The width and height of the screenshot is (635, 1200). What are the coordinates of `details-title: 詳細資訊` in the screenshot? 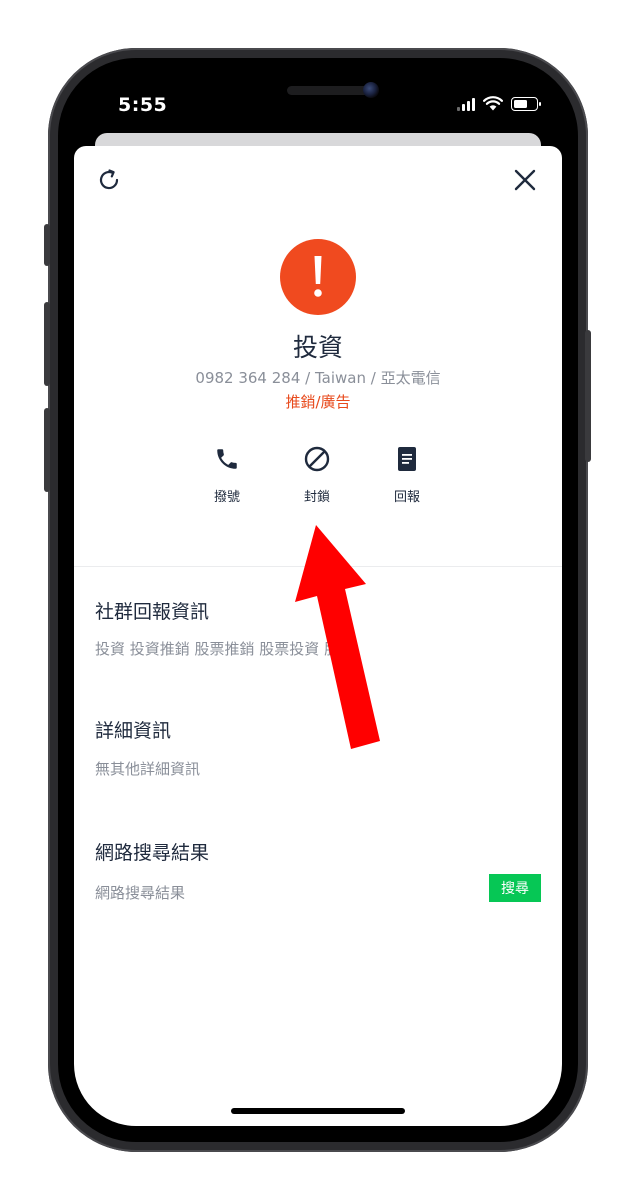 It's located at (133, 731).